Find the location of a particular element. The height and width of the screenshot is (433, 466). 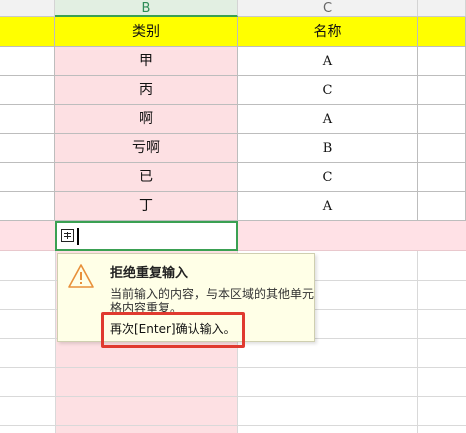

text-cursor is located at coordinates (78, 236).